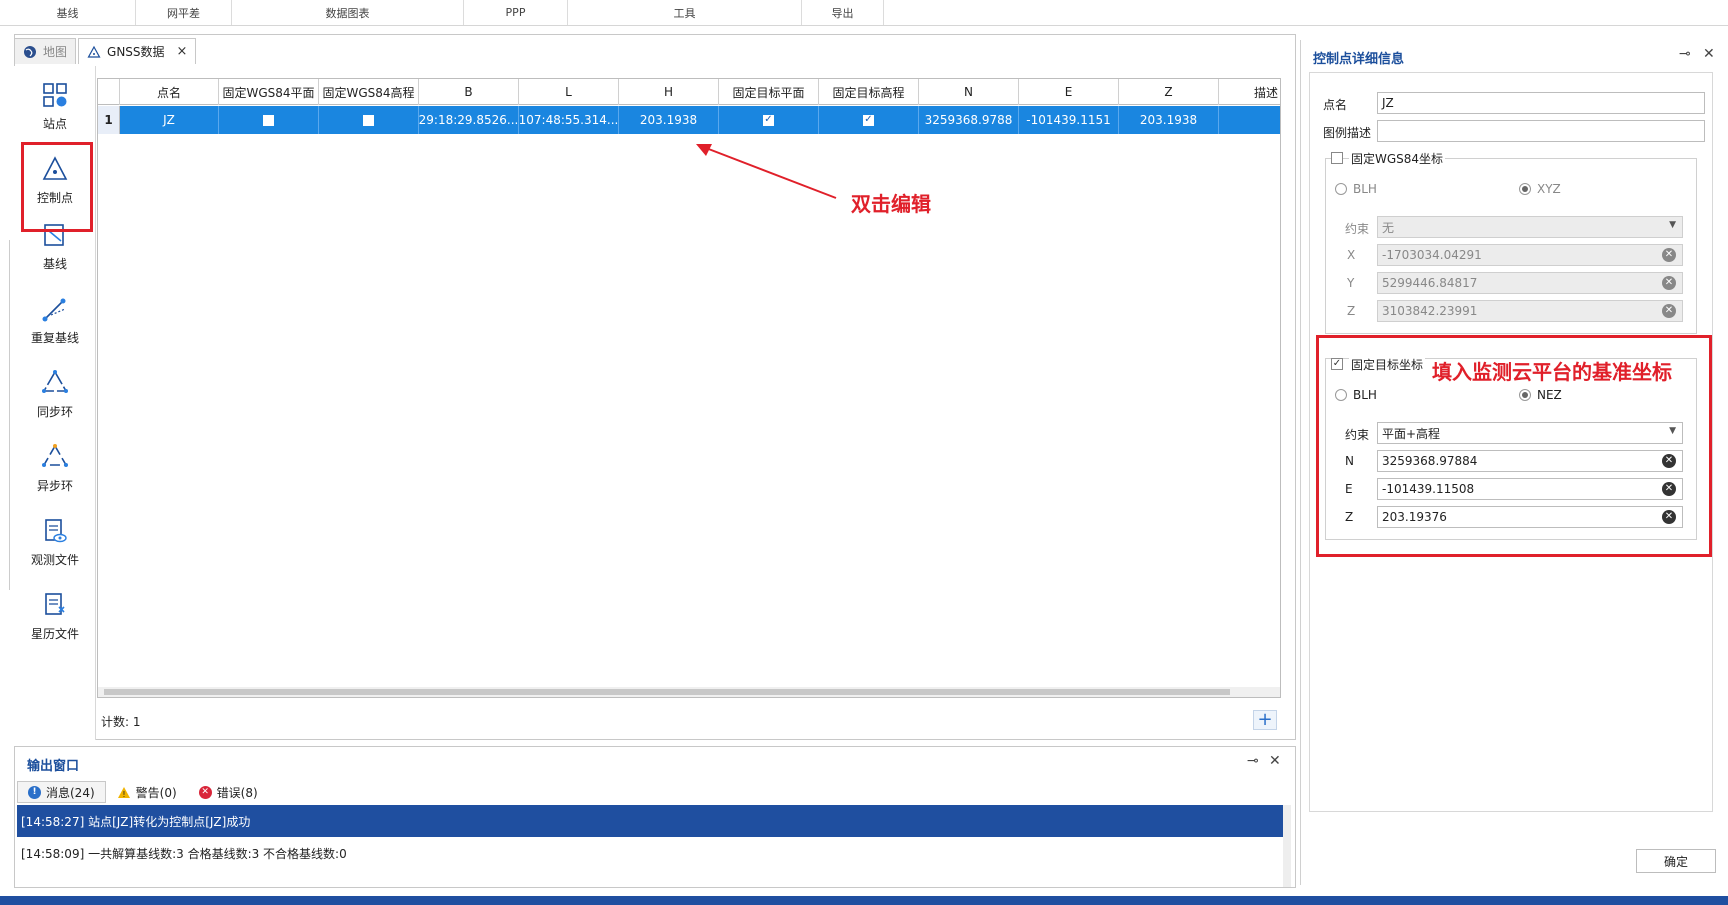  What do you see at coordinates (228, 792) in the screenshot?
I see `tab-errors: ✕ 错误(8)` at bounding box center [228, 792].